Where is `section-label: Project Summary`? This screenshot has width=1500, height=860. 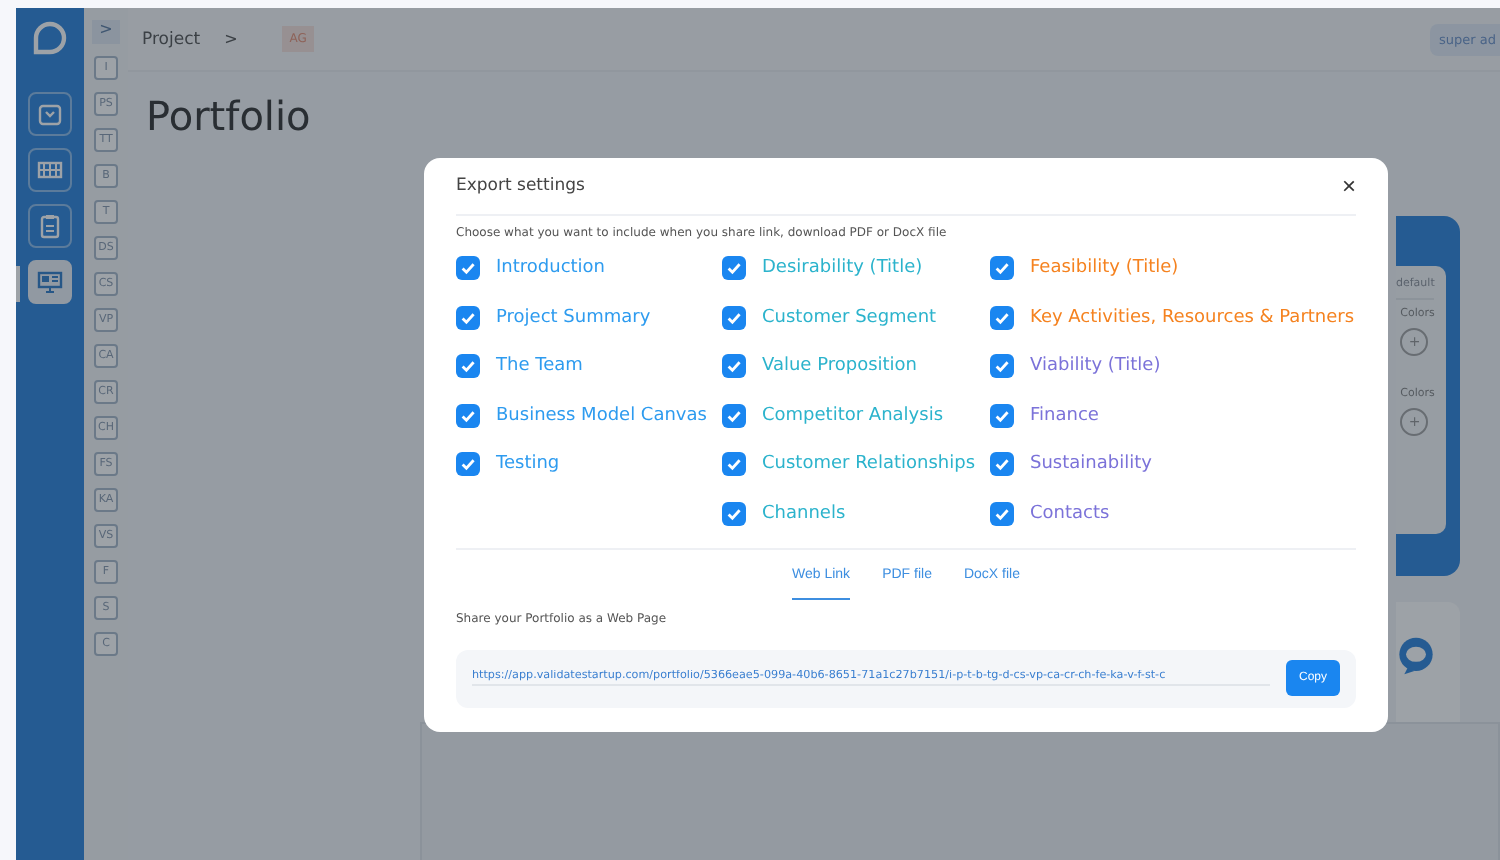
section-label: Project Summary is located at coordinates (573, 317).